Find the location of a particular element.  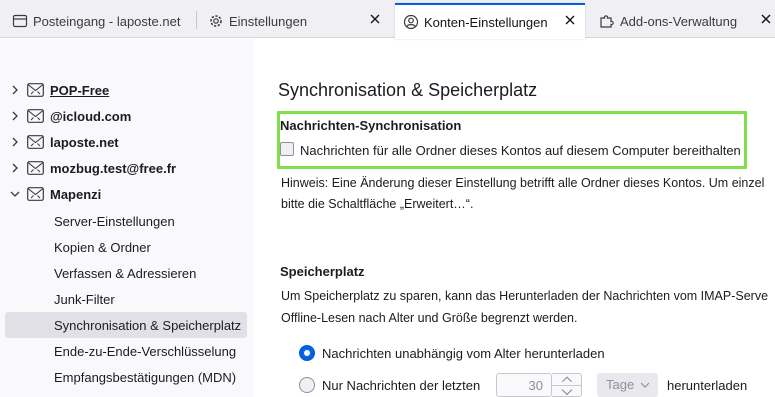

tab-label: Konten-Einstellungen is located at coordinates (486, 22).